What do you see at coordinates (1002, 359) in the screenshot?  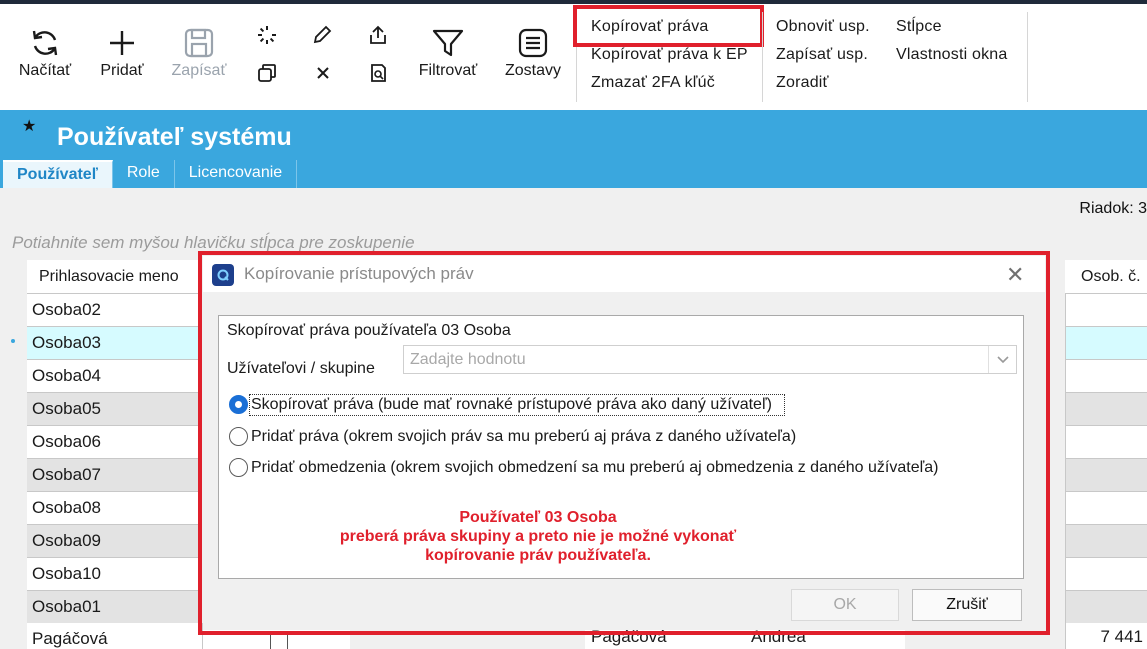 I see `chevron-down-icon` at bounding box center [1002, 359].